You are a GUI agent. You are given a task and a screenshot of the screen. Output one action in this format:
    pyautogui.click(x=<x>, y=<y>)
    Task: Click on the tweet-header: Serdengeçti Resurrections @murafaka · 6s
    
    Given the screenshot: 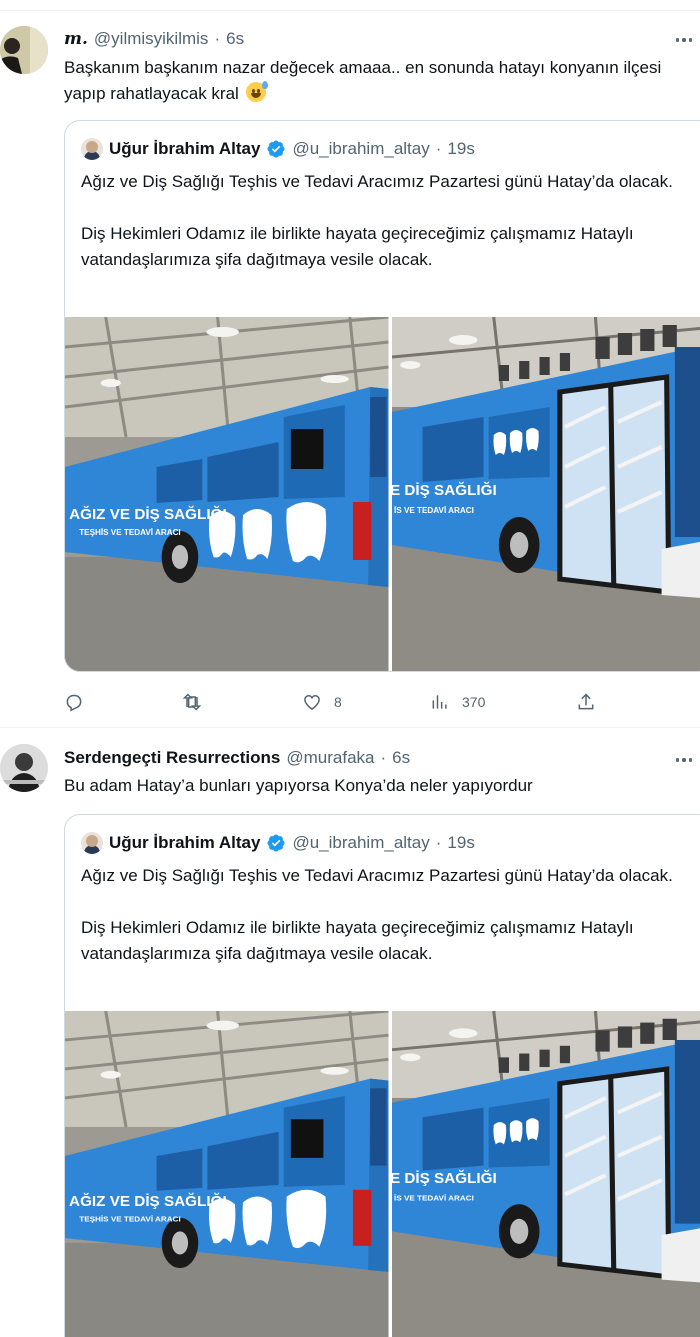 What is the action you would take?
    pyautogui.click(x=237, y=758)
    